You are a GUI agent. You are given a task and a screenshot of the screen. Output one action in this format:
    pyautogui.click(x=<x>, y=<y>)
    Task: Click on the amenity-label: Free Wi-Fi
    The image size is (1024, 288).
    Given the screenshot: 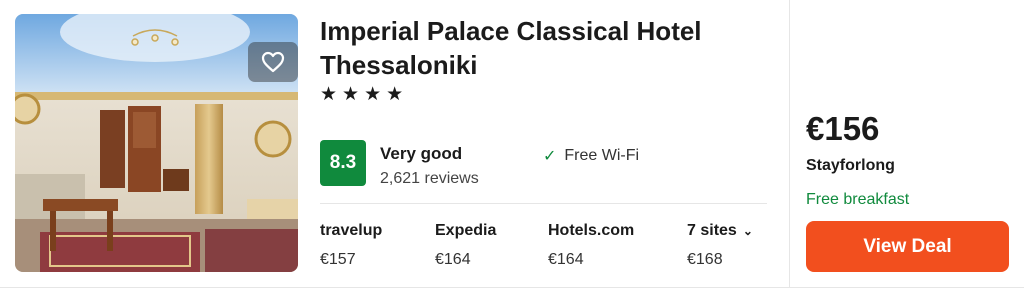 What is the action you would take?
    pyautogui.click(x=602, y=155)
    